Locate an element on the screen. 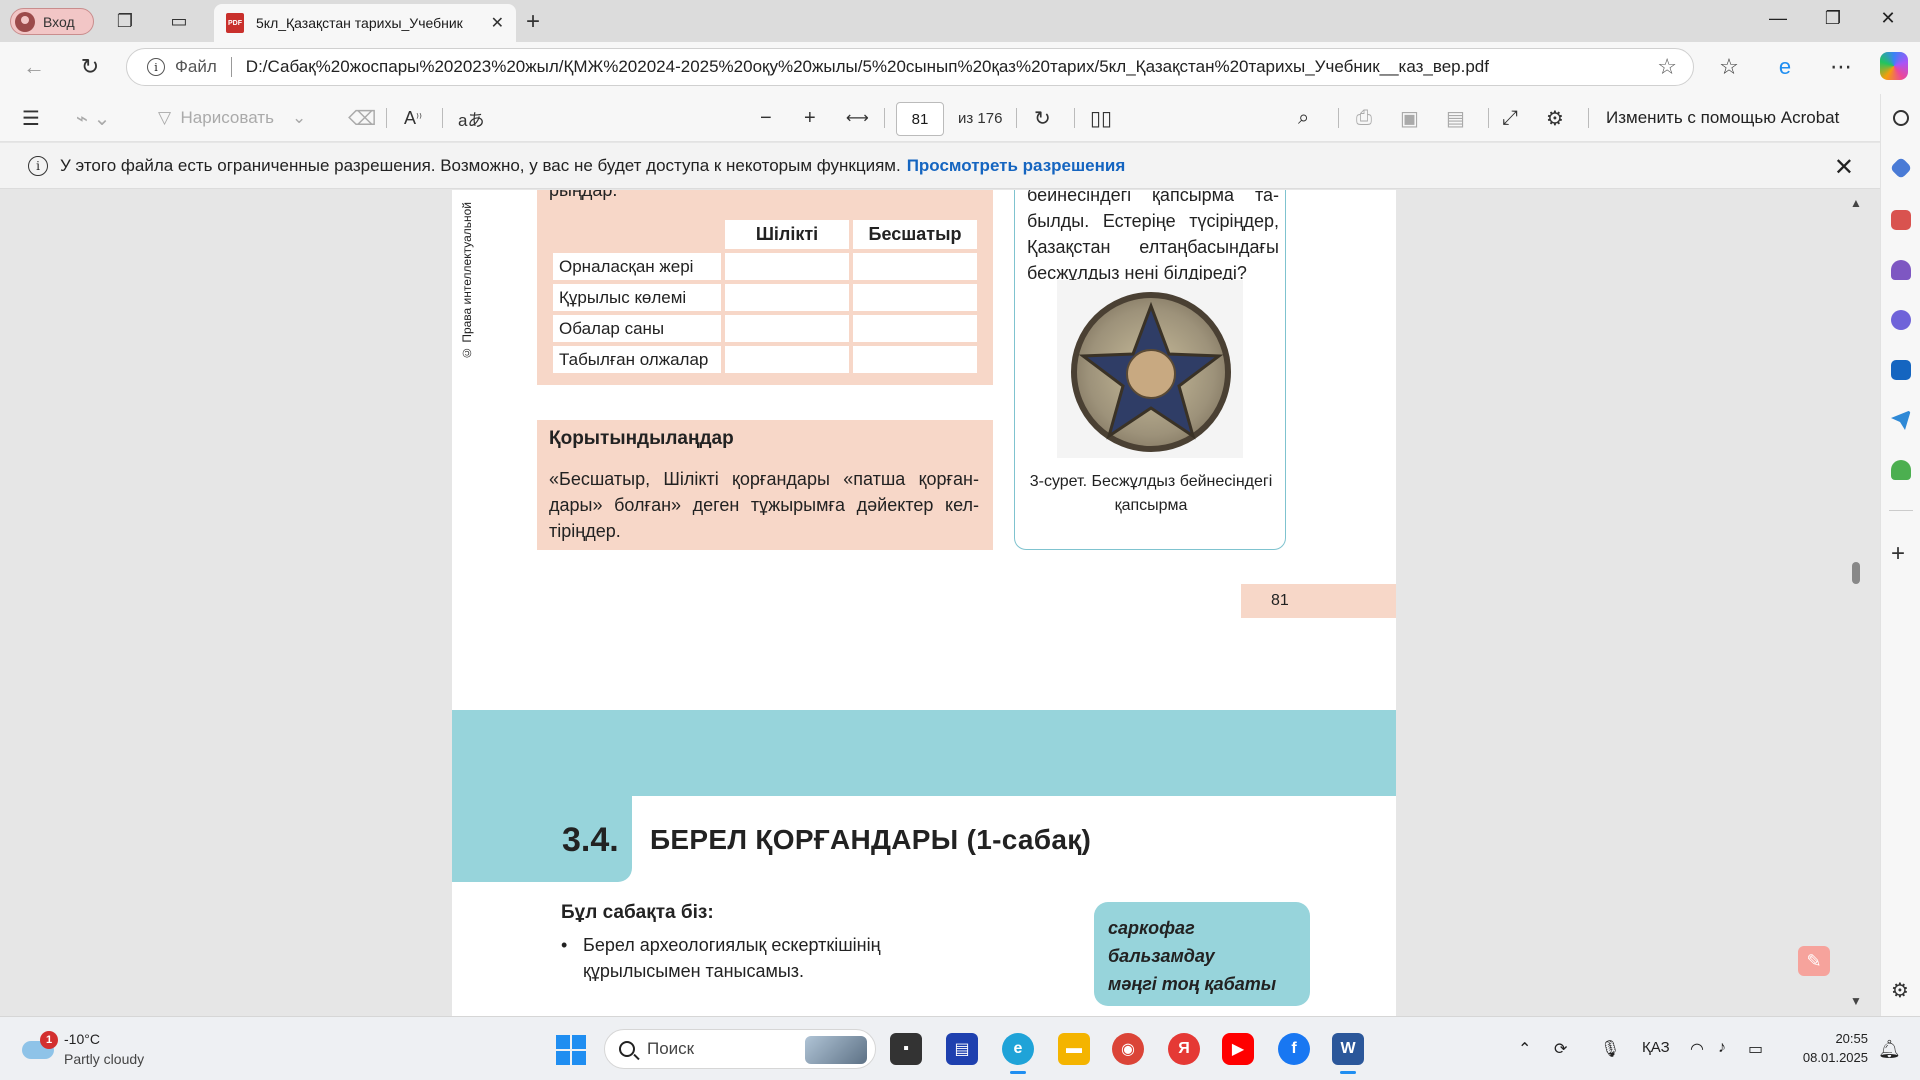  weather-widget: 1 is located at coordinates (40, 1047).